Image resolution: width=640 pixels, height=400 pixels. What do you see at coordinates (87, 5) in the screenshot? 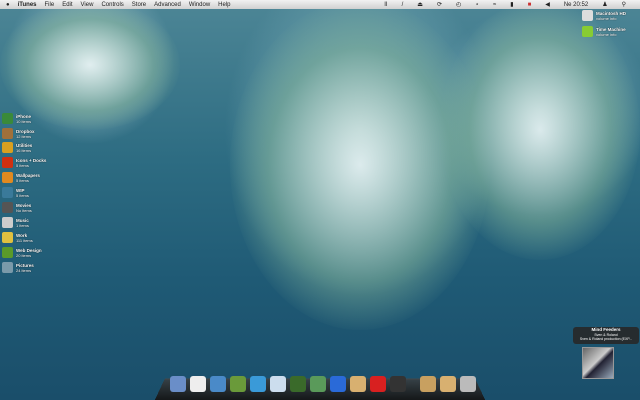
I see `menu-view: View` at bounding box center [87, 5].